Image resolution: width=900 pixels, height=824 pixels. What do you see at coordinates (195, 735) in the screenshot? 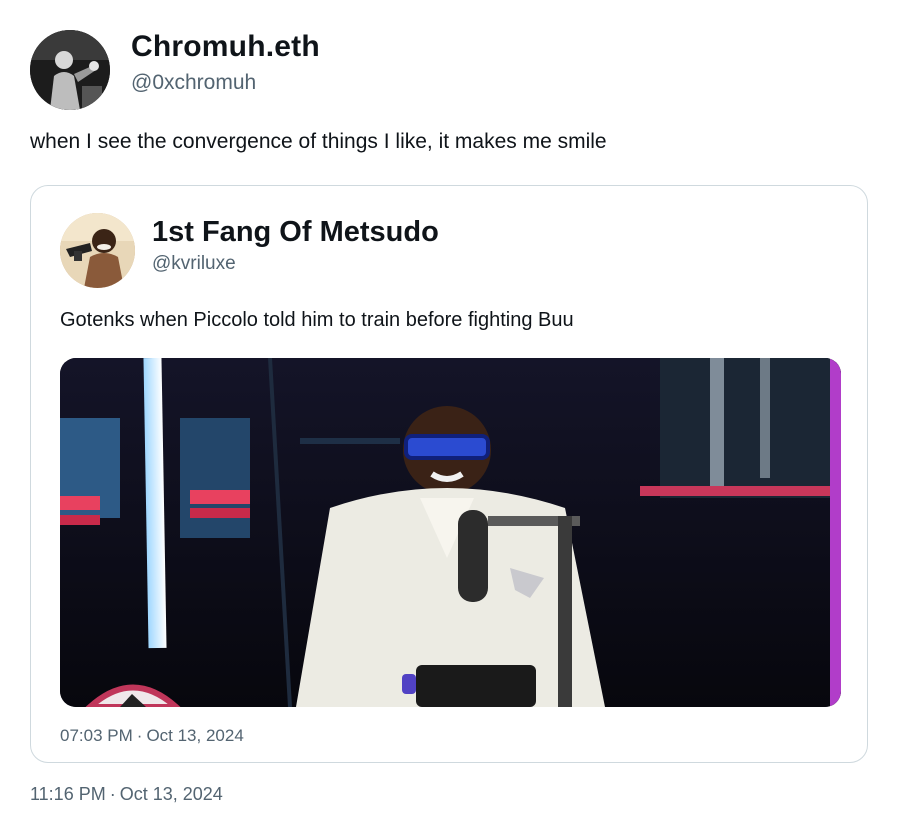
I see `quoted-date: Oct 13, 2024` at bounding box center [195, 735].